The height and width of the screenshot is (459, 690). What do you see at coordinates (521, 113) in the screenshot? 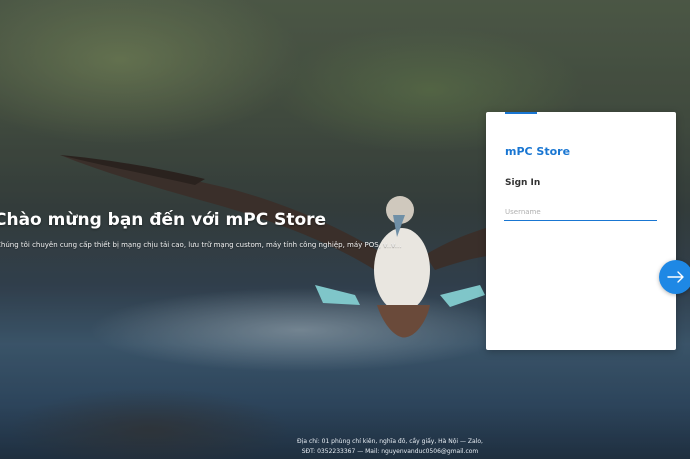
I see `card-accent-bar` at bounding box center [521, 113].